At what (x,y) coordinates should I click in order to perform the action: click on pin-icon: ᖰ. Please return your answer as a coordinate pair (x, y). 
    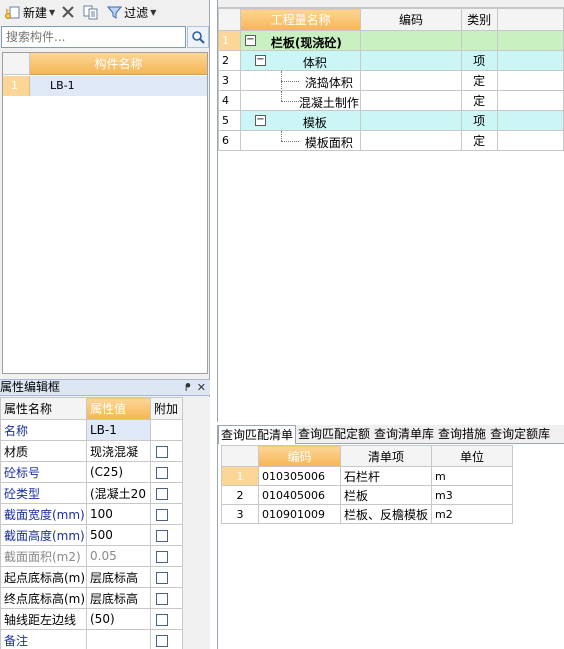
    Looking at the image, I should click on (188, 387).